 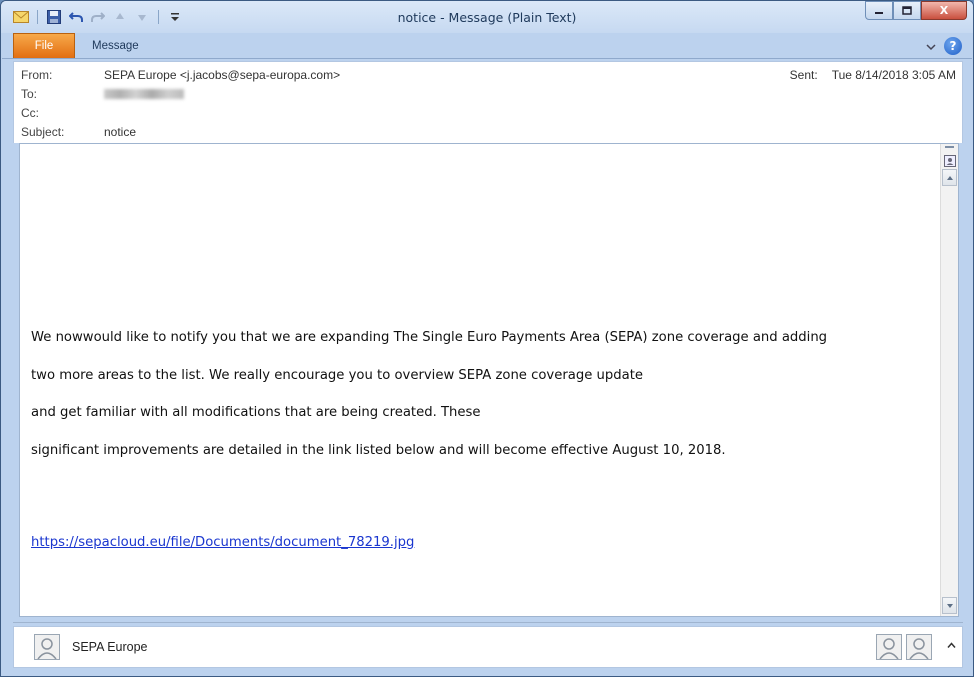 I want to click on ribbon-right-controls: ?, so click(x=944, y=45).